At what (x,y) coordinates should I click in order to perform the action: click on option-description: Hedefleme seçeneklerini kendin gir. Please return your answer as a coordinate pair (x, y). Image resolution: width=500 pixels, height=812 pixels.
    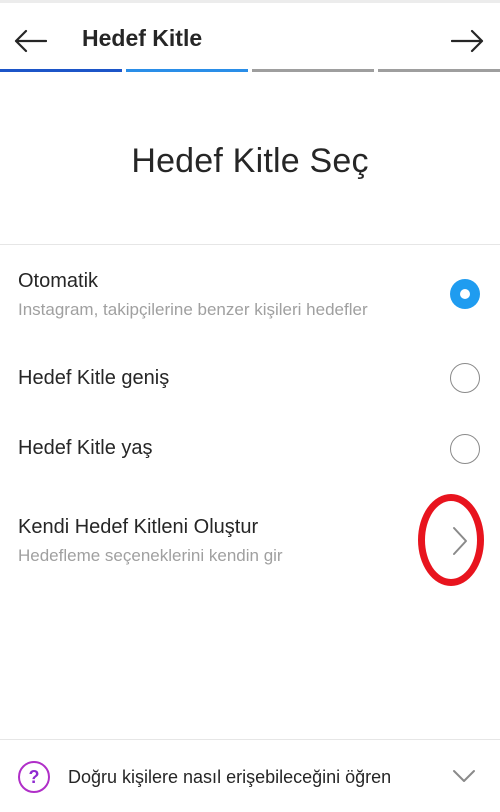
    Looking at the image, I should click on (150, 555).